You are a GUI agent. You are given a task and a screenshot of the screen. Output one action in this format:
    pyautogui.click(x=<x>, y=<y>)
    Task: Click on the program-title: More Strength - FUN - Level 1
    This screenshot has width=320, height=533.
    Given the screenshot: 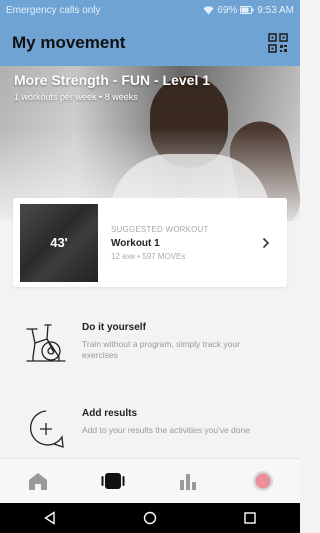 What is the action you would take?
    pyautogui.click(x=112, y=80)
    